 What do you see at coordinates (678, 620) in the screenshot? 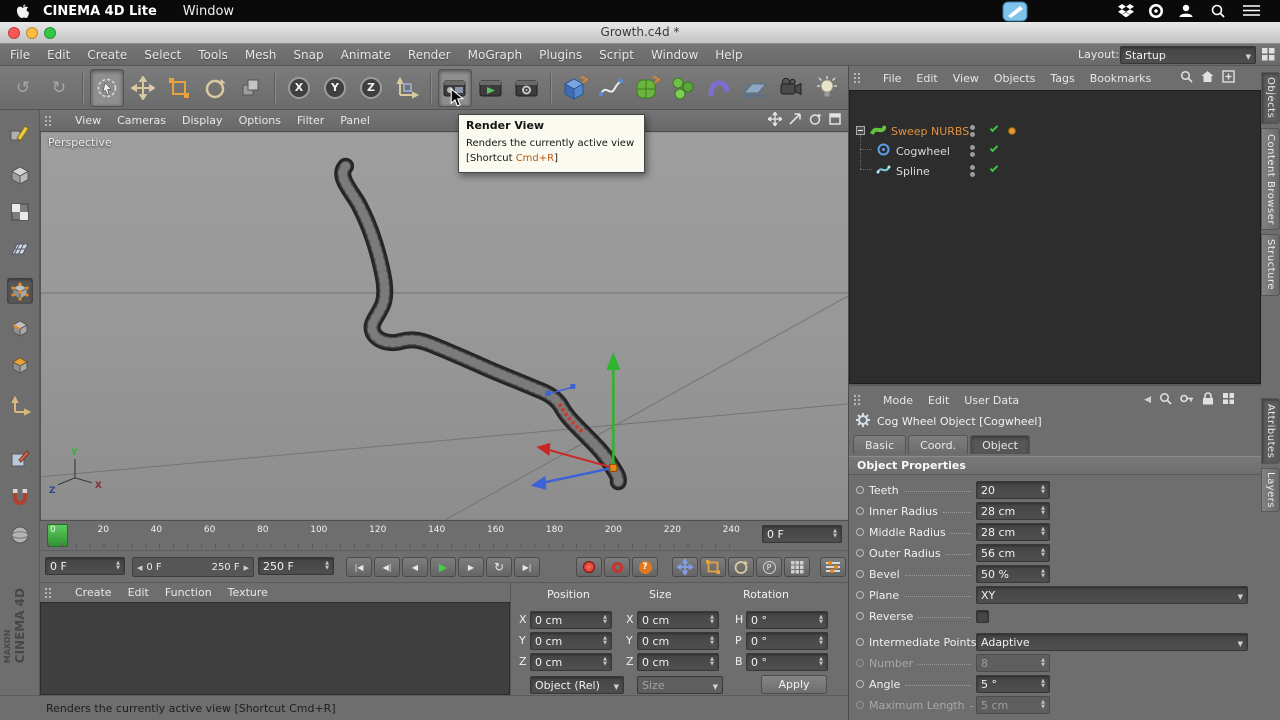
I see `size-x-field: 0 cm` at bounding box center [678, 620].